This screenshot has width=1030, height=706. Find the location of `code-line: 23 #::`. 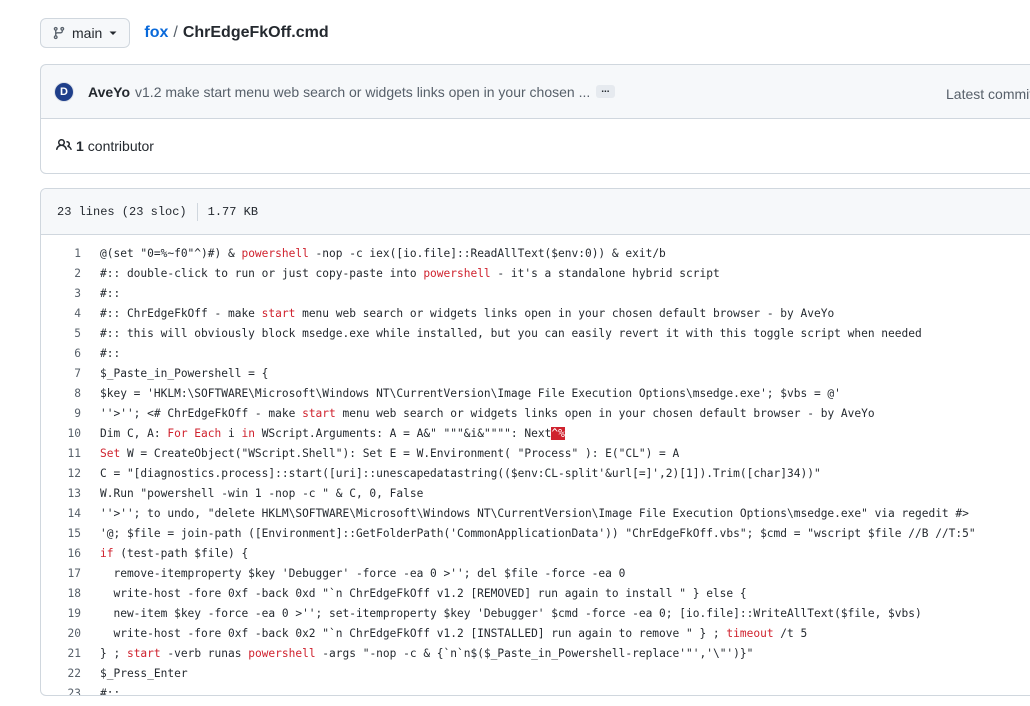

code-line: 23 #:: is located at coordinates (535, 689).